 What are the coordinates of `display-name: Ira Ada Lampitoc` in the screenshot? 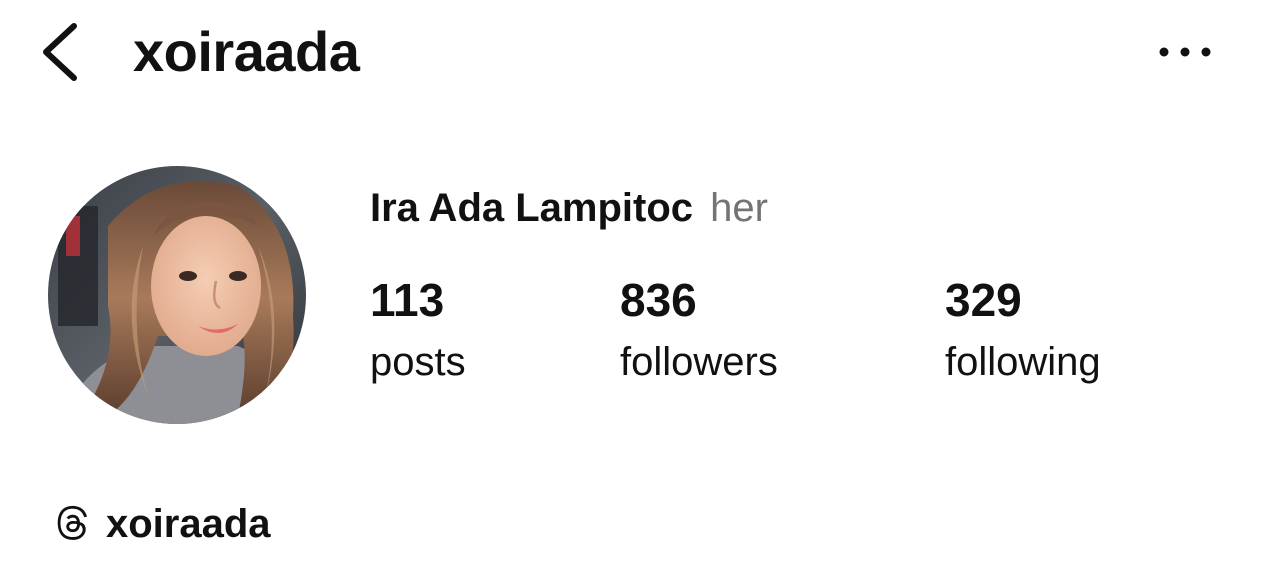 It's located at (532, 208).